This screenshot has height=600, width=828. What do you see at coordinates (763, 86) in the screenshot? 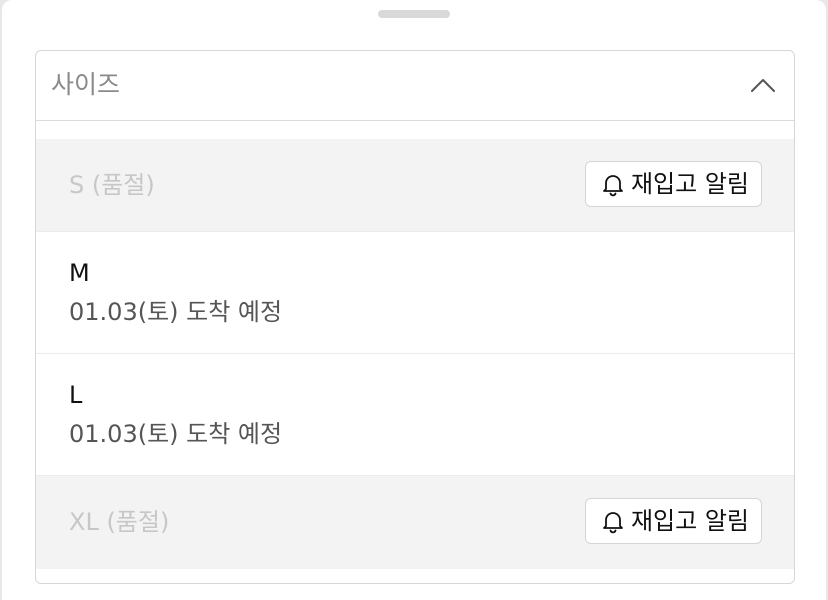
I see `chevron-up-icon` at bounding box center [763, 86].